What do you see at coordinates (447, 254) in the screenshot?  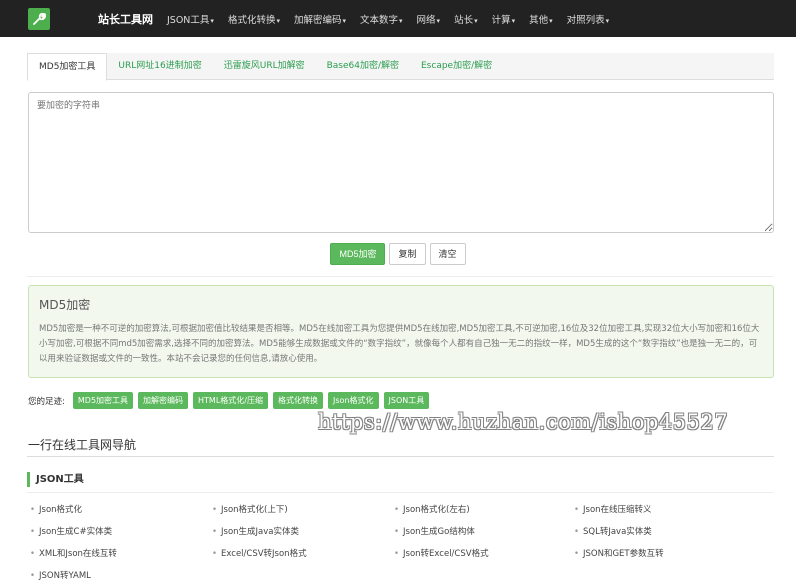 I see `clear-button: 清空` at bounding box center [447, 254].